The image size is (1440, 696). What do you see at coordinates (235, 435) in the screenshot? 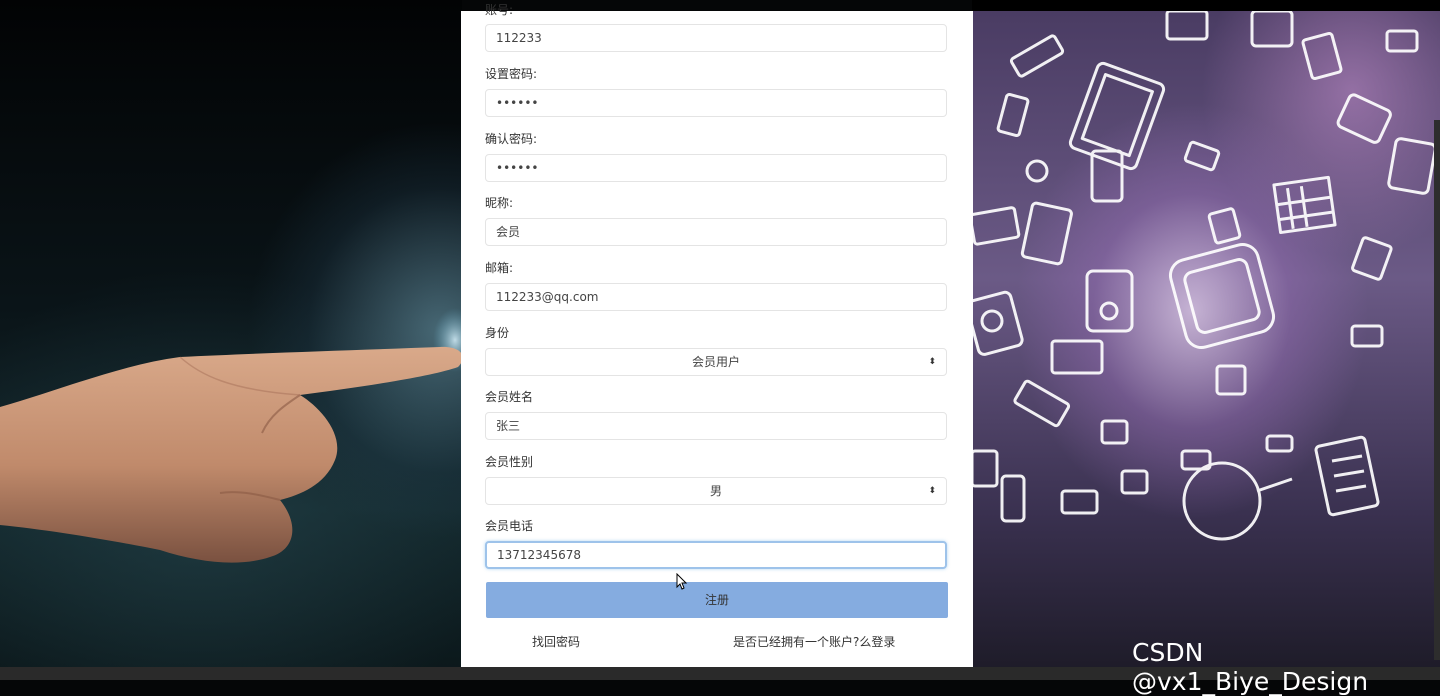
I see `hand-pointing-illustration` at bounding box center [235, 435].